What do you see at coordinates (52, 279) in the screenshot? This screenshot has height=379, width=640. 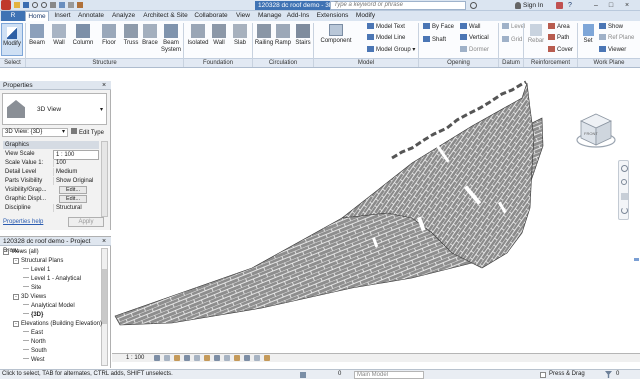 I see `browser-item: Level 1 - Analytical` at bounding box center [52, 279].